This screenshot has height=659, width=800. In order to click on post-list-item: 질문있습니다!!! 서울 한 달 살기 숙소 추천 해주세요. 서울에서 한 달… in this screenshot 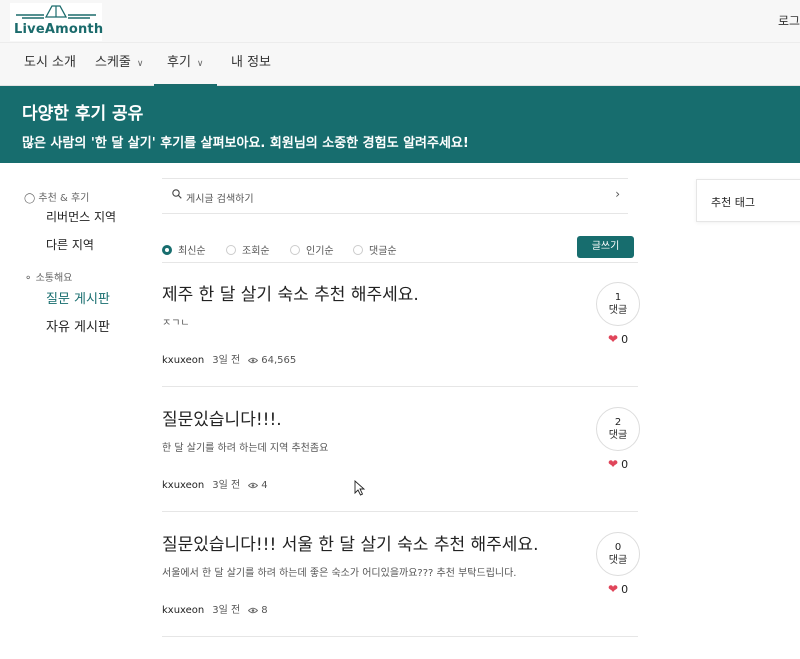, I will do `click(401, 574)`.